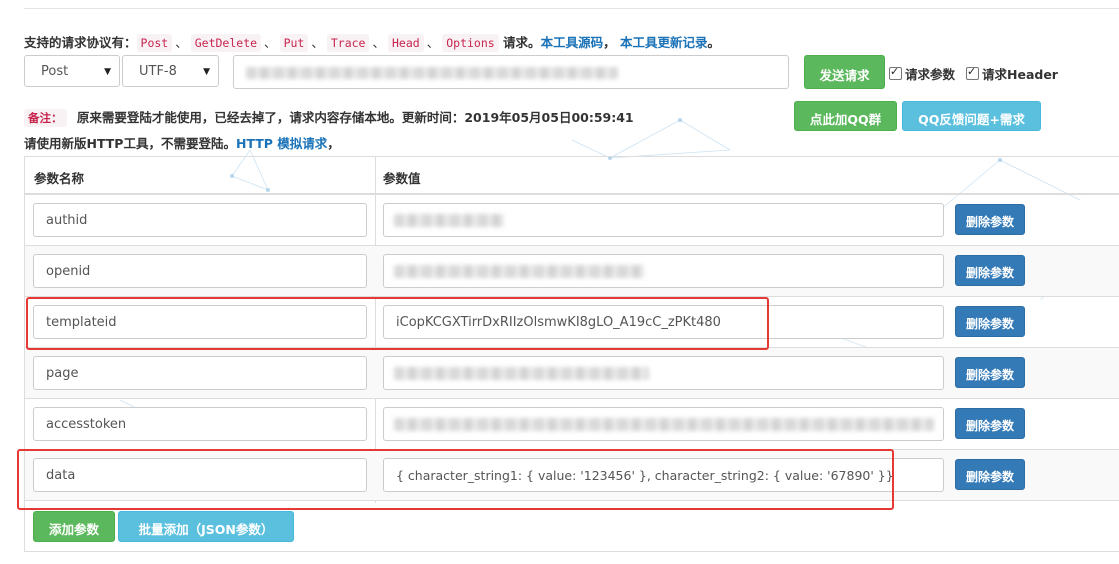  Describe the element at coordinates (922, 73) in the screenshot. I see `request-params-checkbox: 请求参数` at that location.